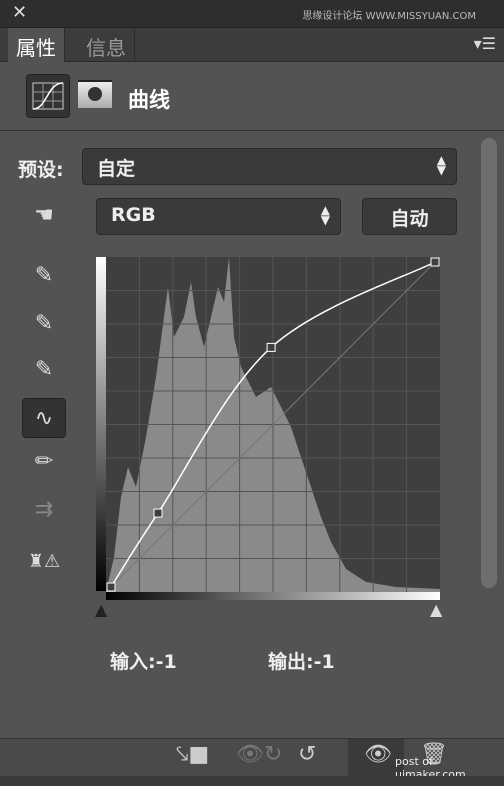 This screenshot has height=786, width=504. Describe the element at coordinates (485, 43) in the screenshot. I see `panel-menu-icon: ▾☰` at that location.